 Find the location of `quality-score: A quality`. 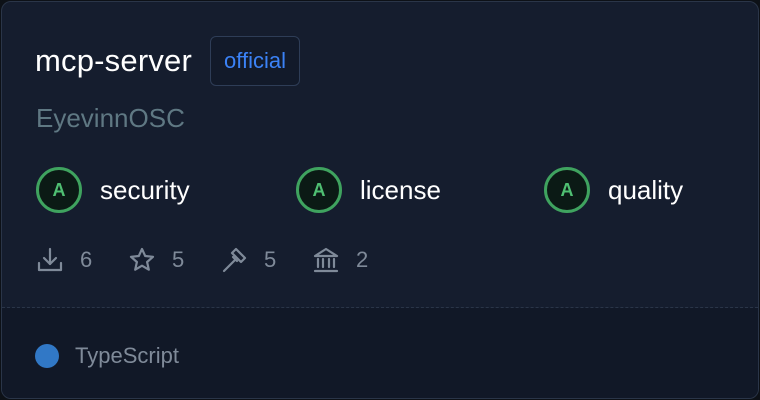

quality-score: A quality is located at coordinates (613, 190).